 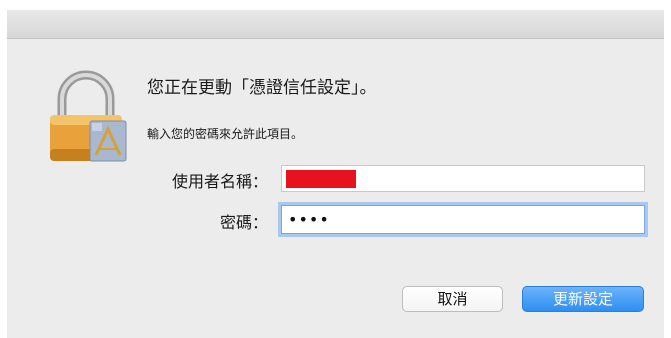 I want to click on password-field, so click(x=463, y=219).